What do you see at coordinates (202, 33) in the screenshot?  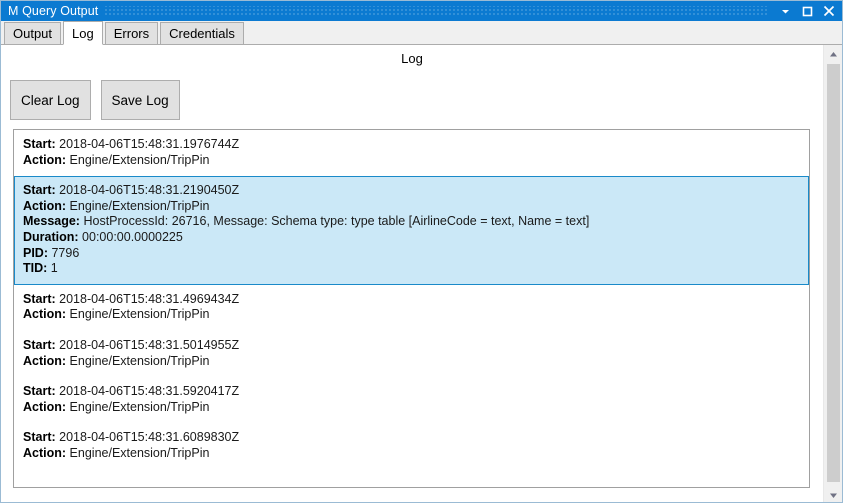 I see `tab-credentials: Credentials` at bounding box center [202, 33].